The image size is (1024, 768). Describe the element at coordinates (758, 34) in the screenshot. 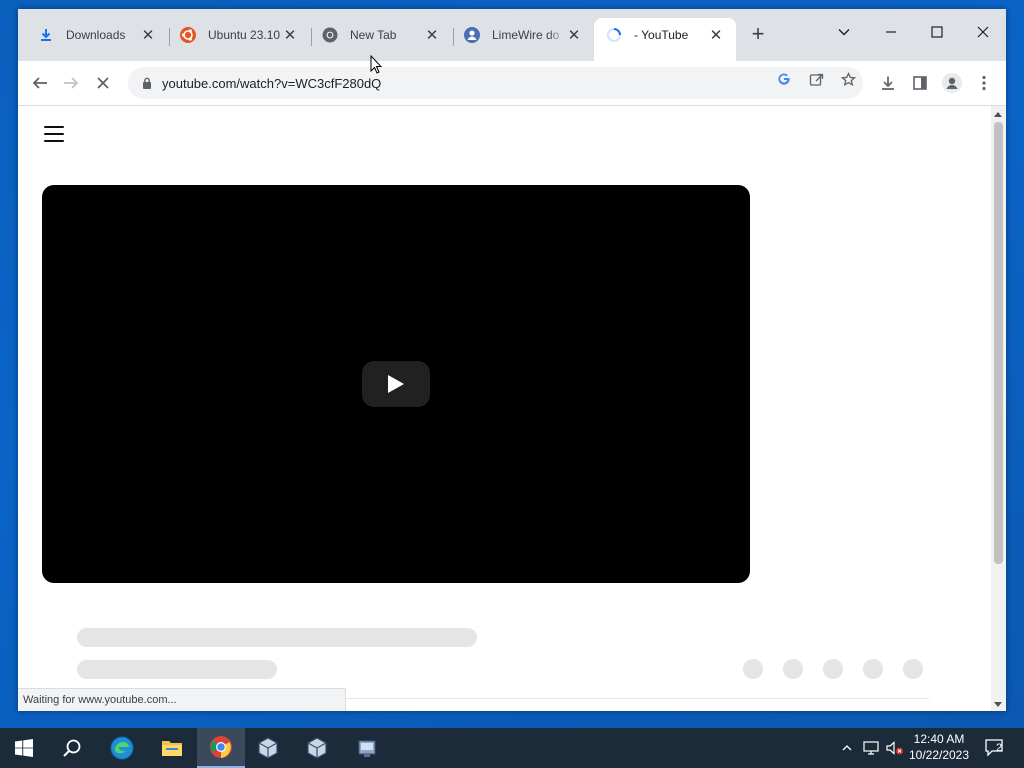

I see `new-tab-button: +` at that location.